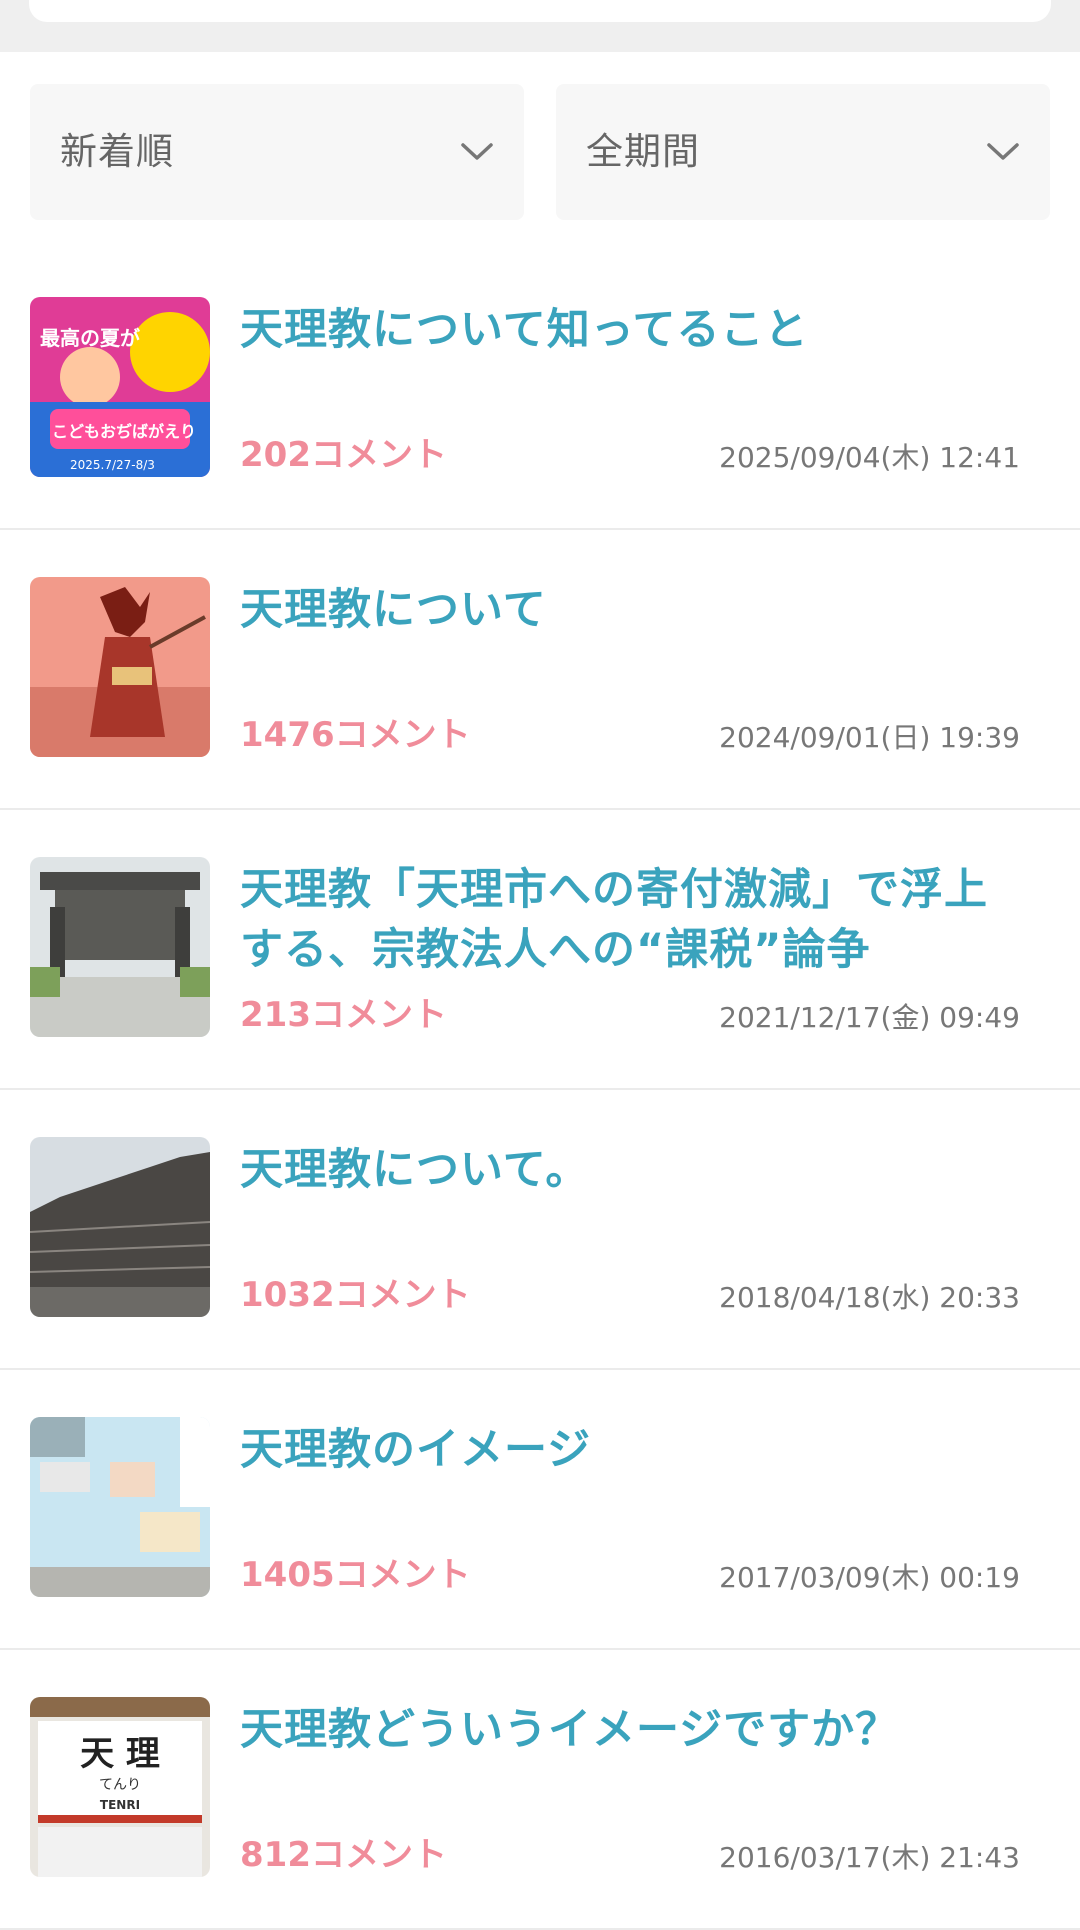  What do you see at coordinates (869, 737) in the screenshot?
I see `post-date: 2024/09/01(日) 19:39` at bounding box center [869, 737].